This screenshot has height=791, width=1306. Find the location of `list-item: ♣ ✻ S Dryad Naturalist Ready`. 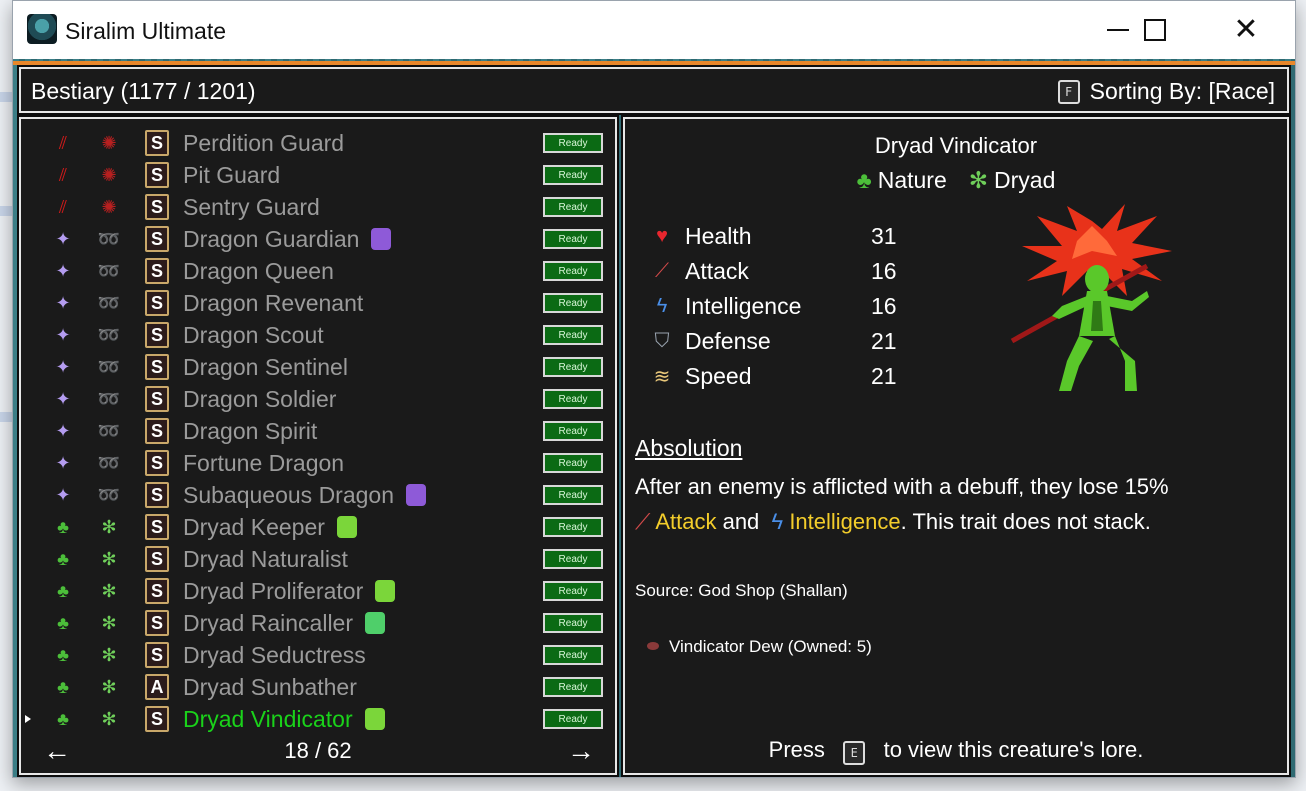

list-item: ♣ ✻ S Dryad Naturalist Ready is located at coordinates (318, 559).